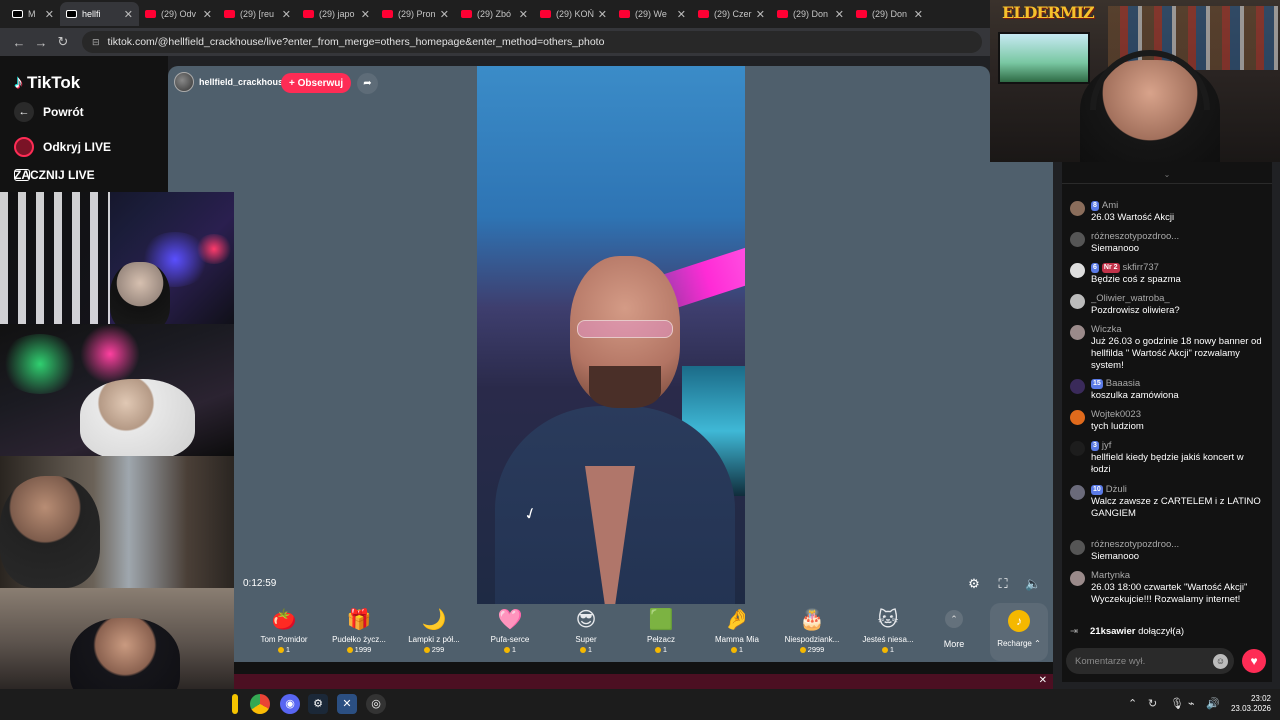 The height and width of the screenshot is (720, 1280). What do you see at coordinates (1003, 584) in the screenshot?
I see `fullscreen-icon: ⛶` at bounding box center [1003, 584].